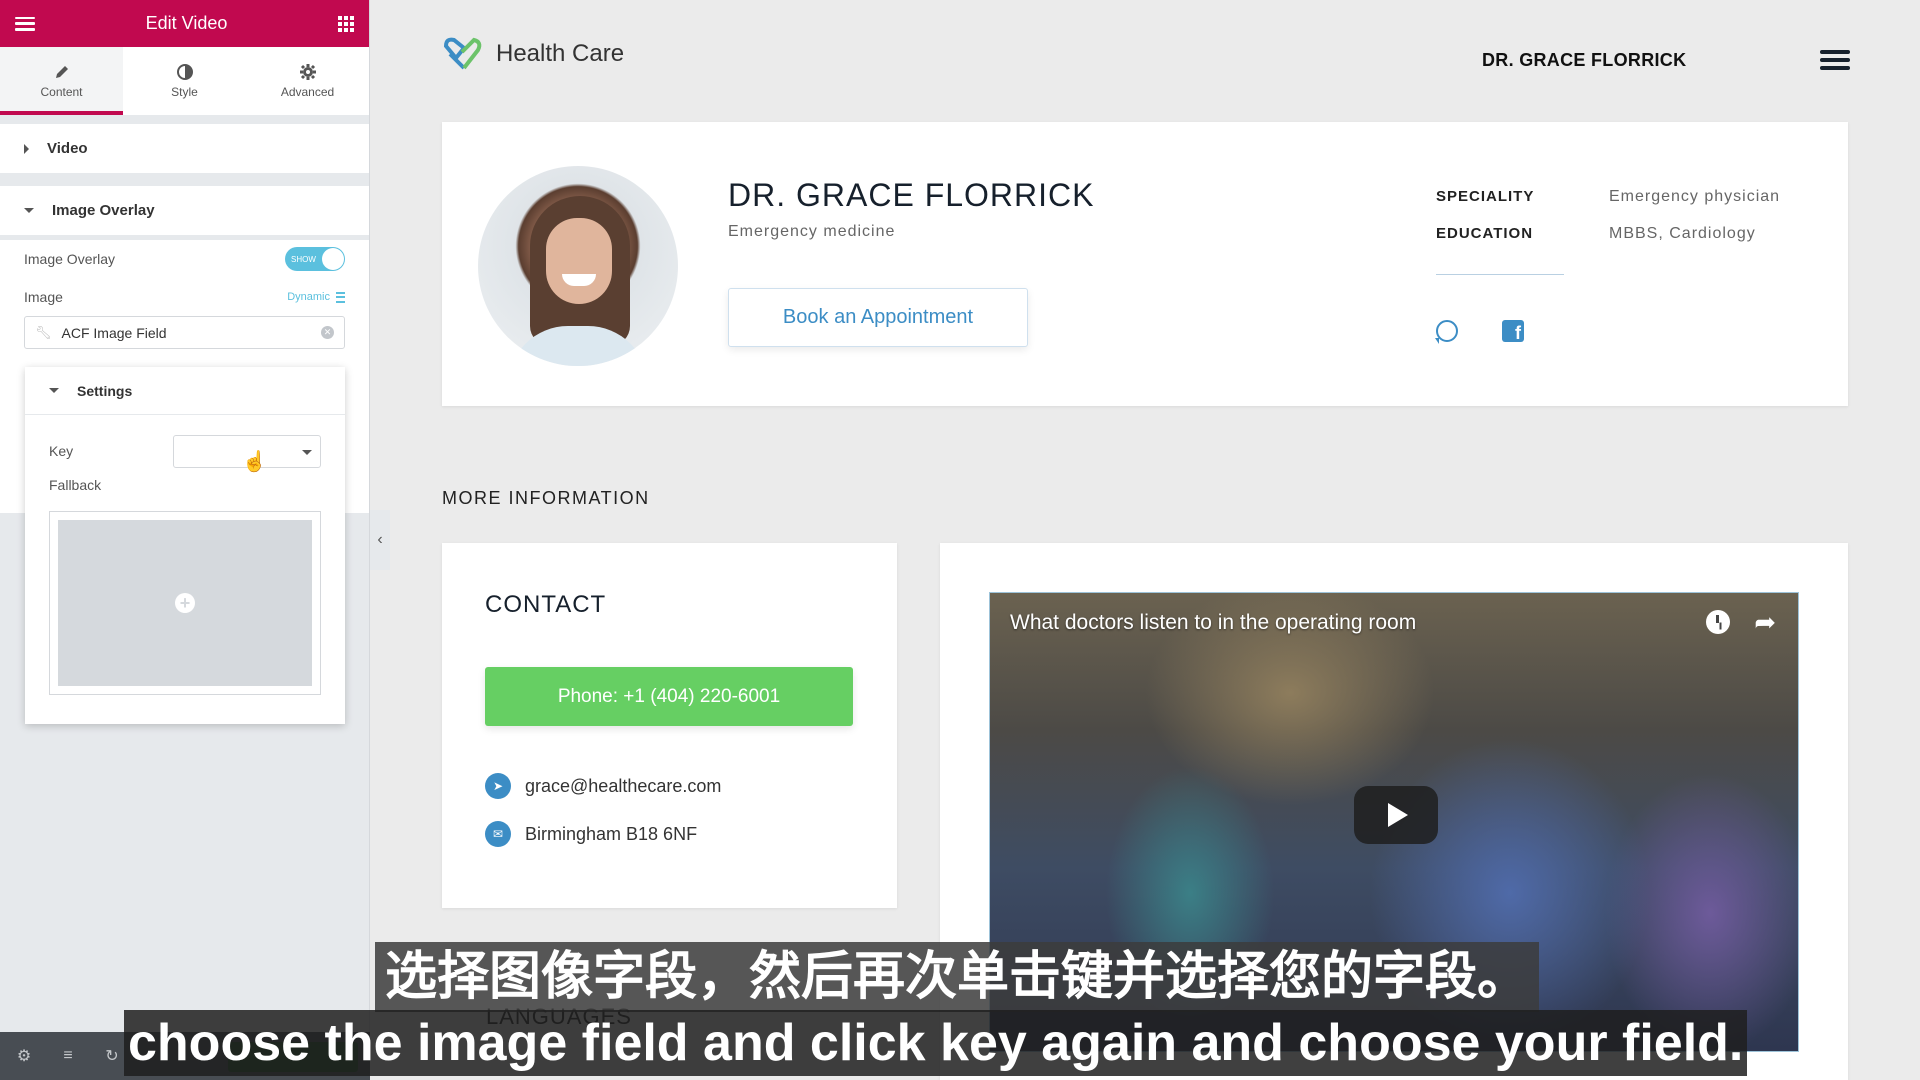 The height and width of the screenshot is (1080, 1920). What do you see at coordinates (498, 834) in the screenshot?
I see `envelope-icon: ✉` at bounding box center [498, 834].